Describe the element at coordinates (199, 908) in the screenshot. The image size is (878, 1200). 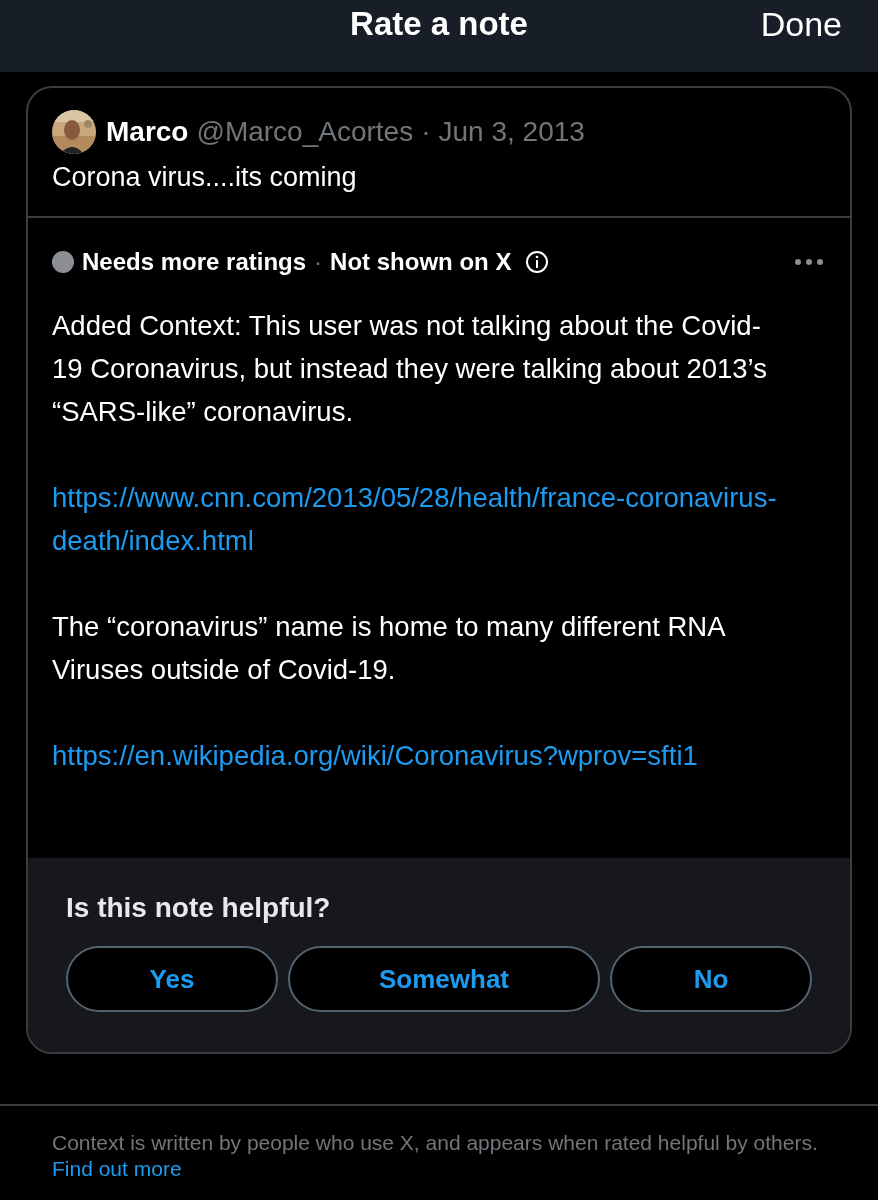
I see `rating-question: Is this note helpful?` at that location.